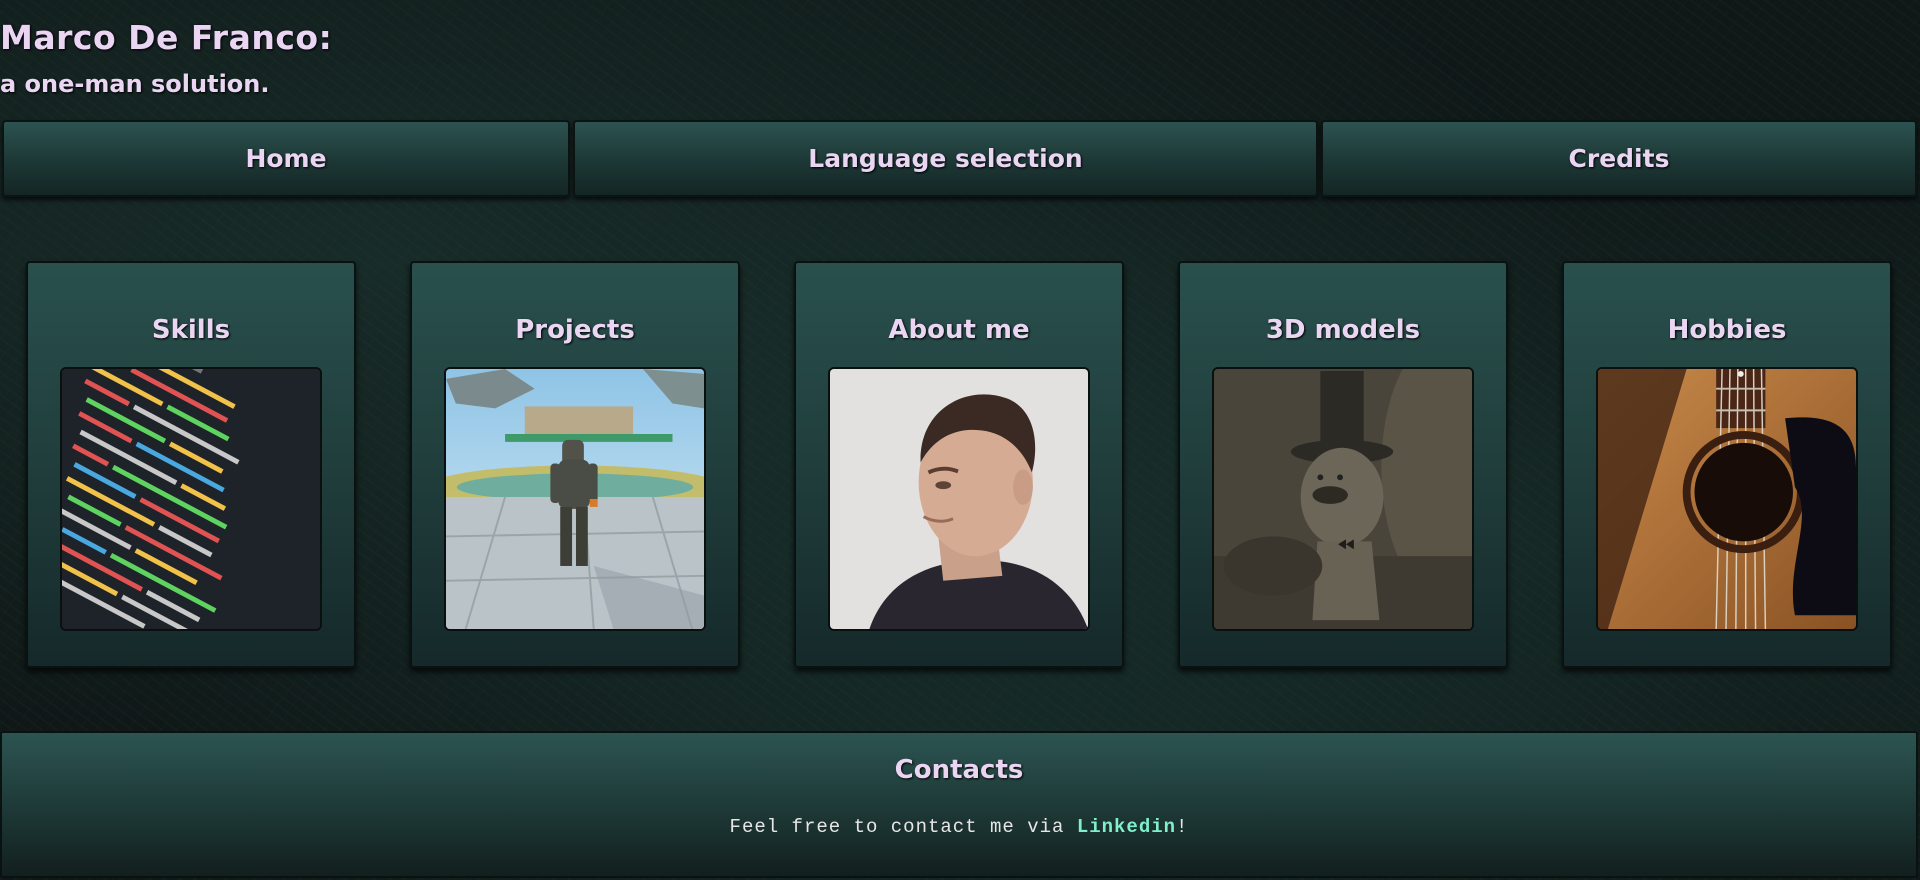 This screenshot has width=1920, height=880. What do you see at coordinates (135, 84) in the screenshot?
I see `page-subtitle: a one-man solution.` at bounding box center [135, 84].